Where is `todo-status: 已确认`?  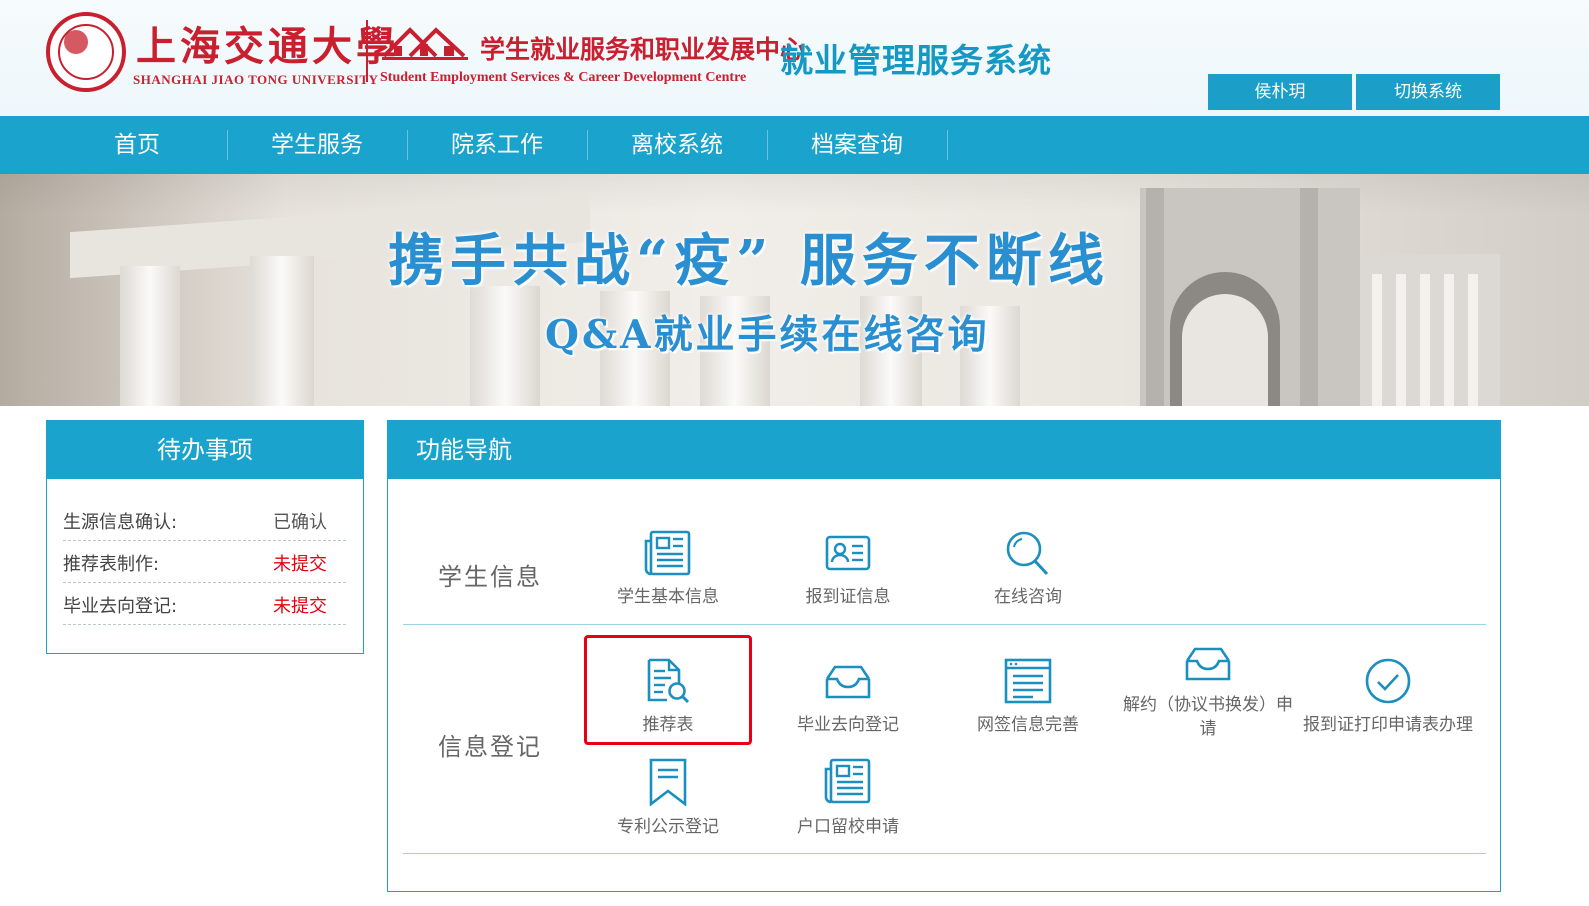 todo-status: 已确认 is located at coordinates (300, 522).